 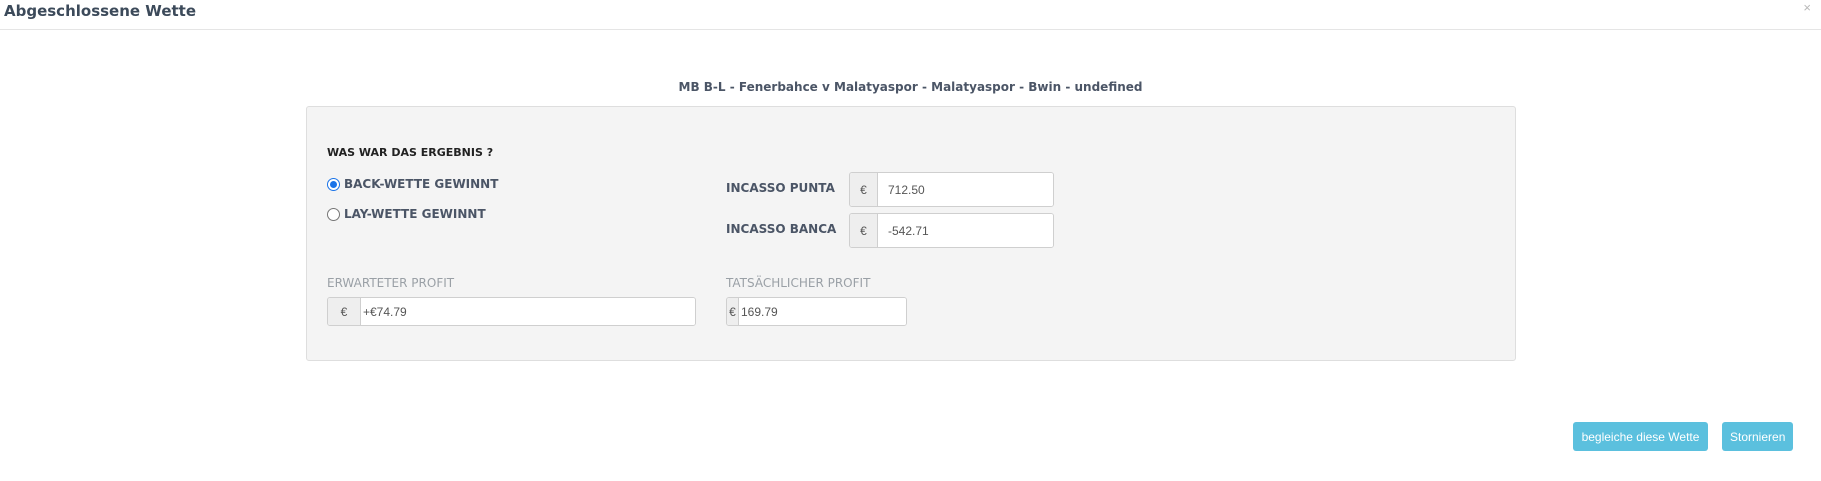 What do you see at coordinates (421, 184) in the screenshot?
I see `radio-back-wins-label: BACK-WETTE GEWINNT` at bounding box center [421, 184].